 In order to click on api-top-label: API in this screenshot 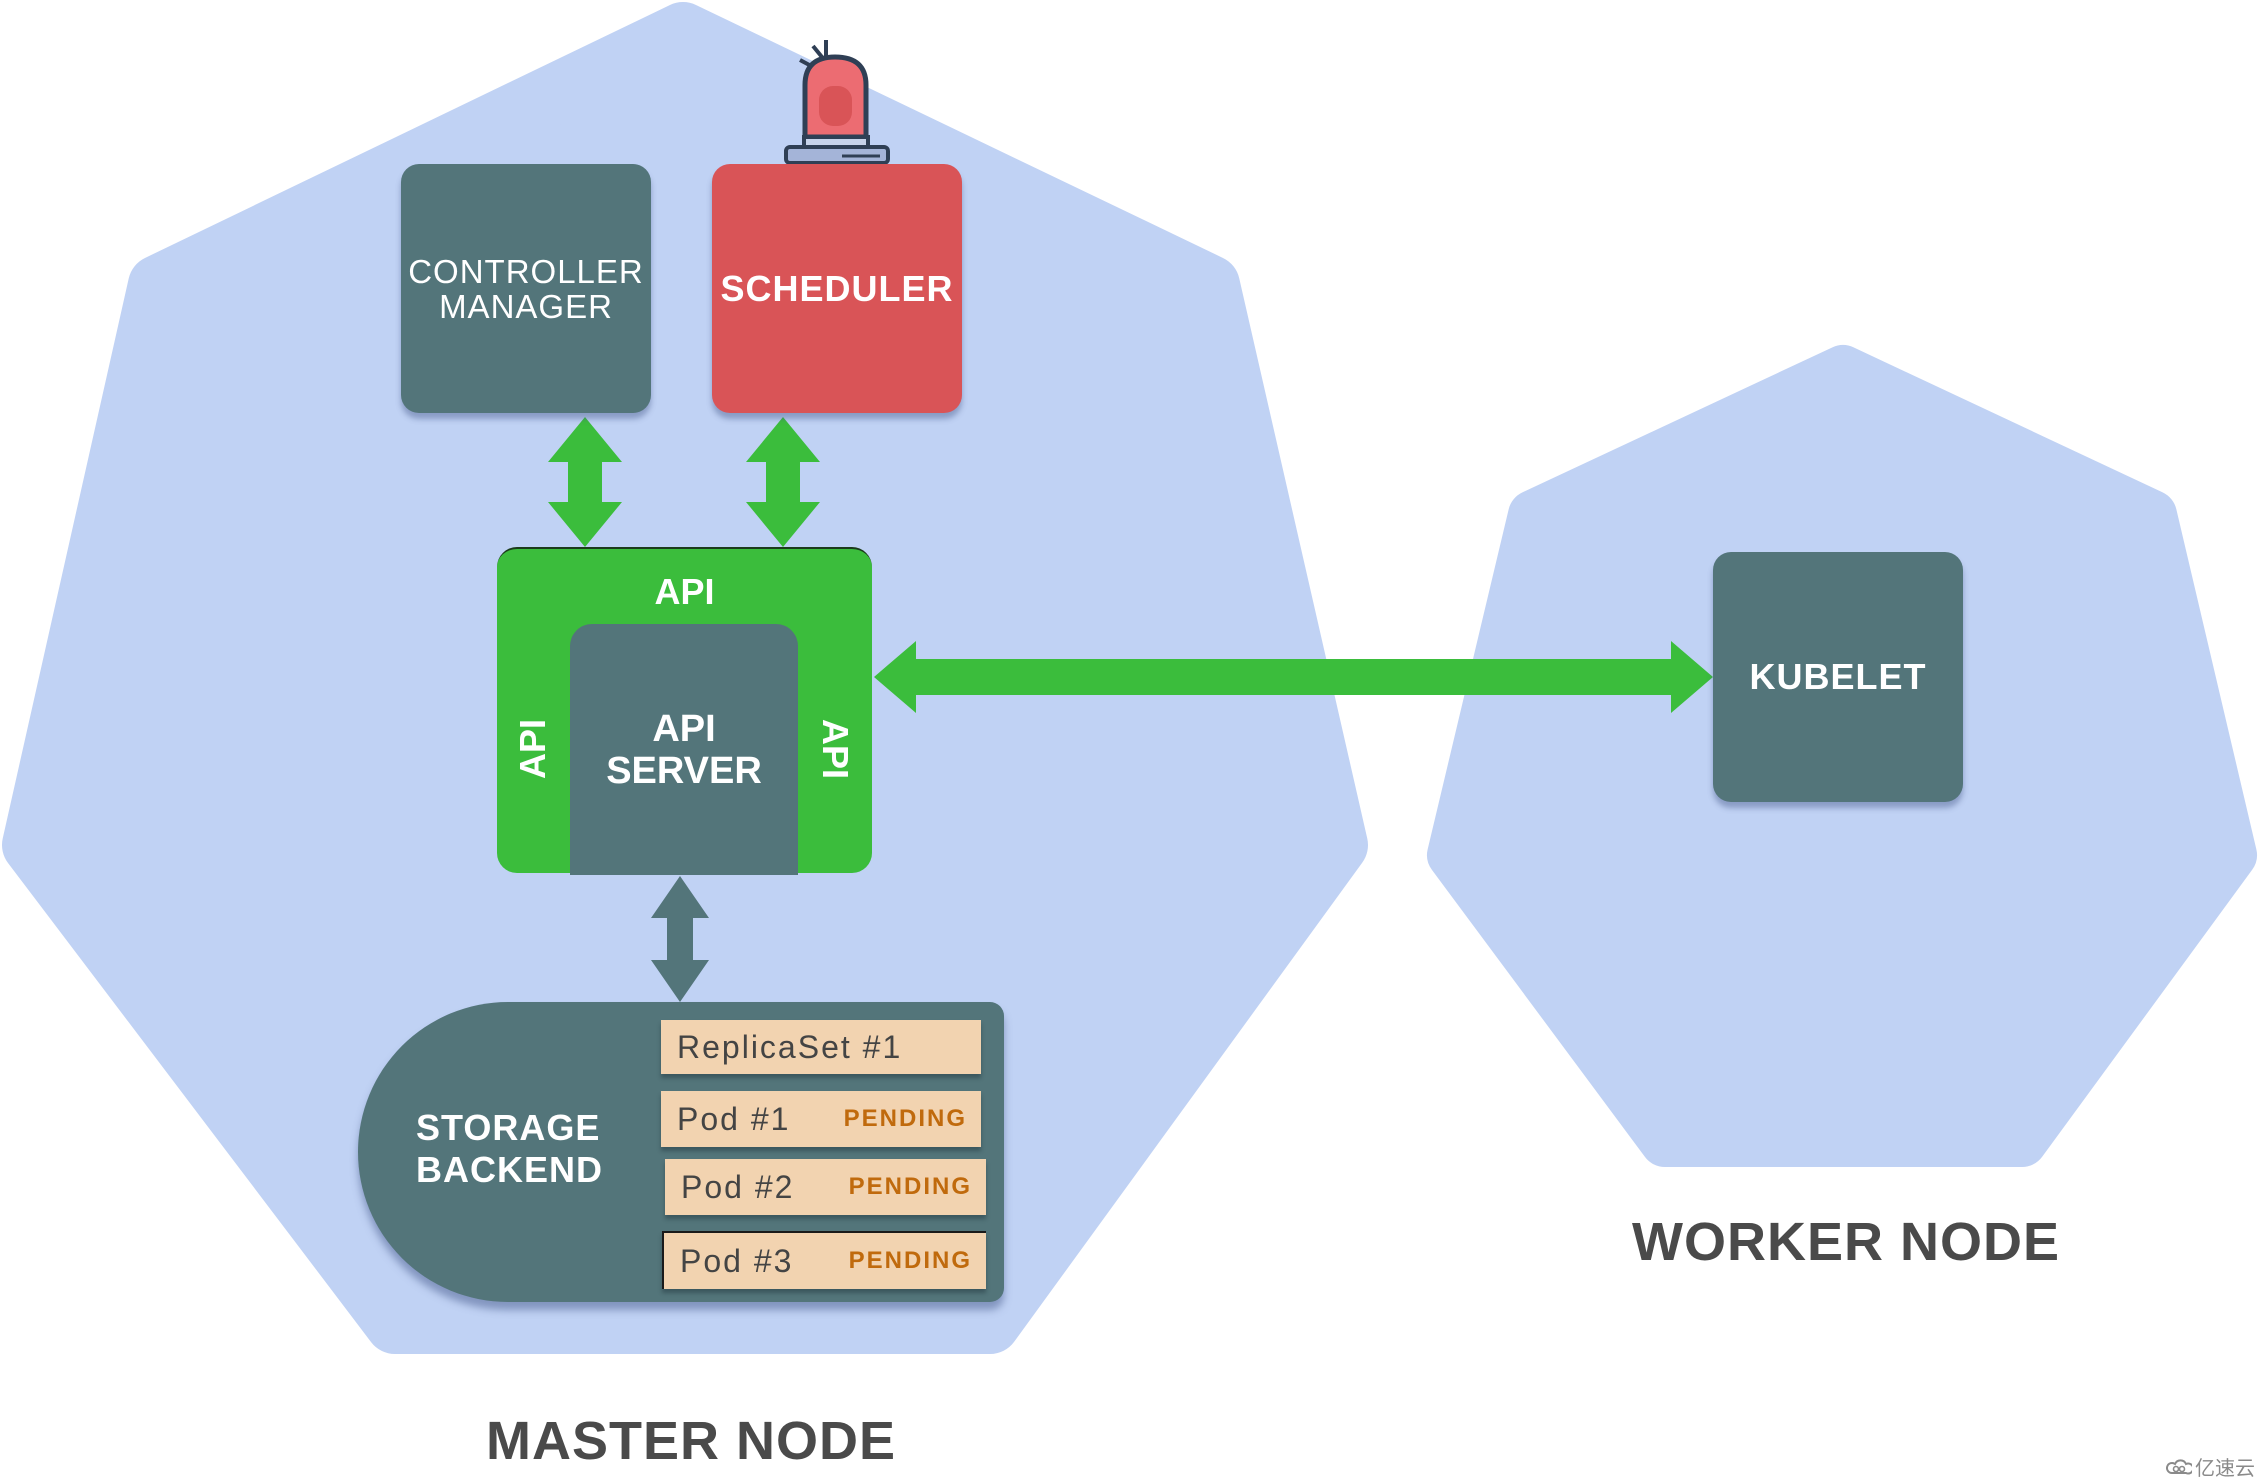, I will do `click(684, 591)`.